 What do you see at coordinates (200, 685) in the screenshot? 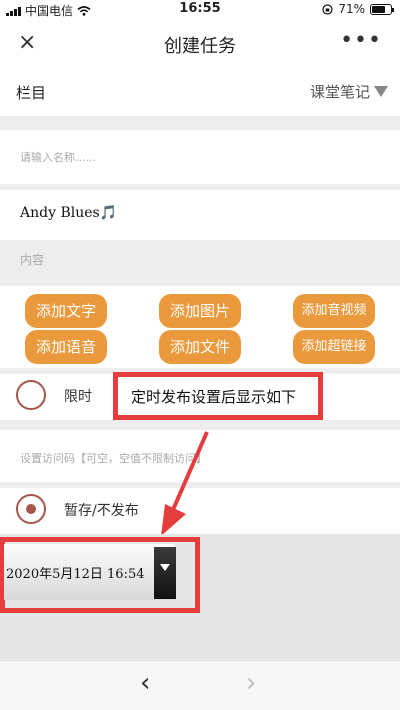
I see `browser-bottom-bar` at bounding box center [200, 685].